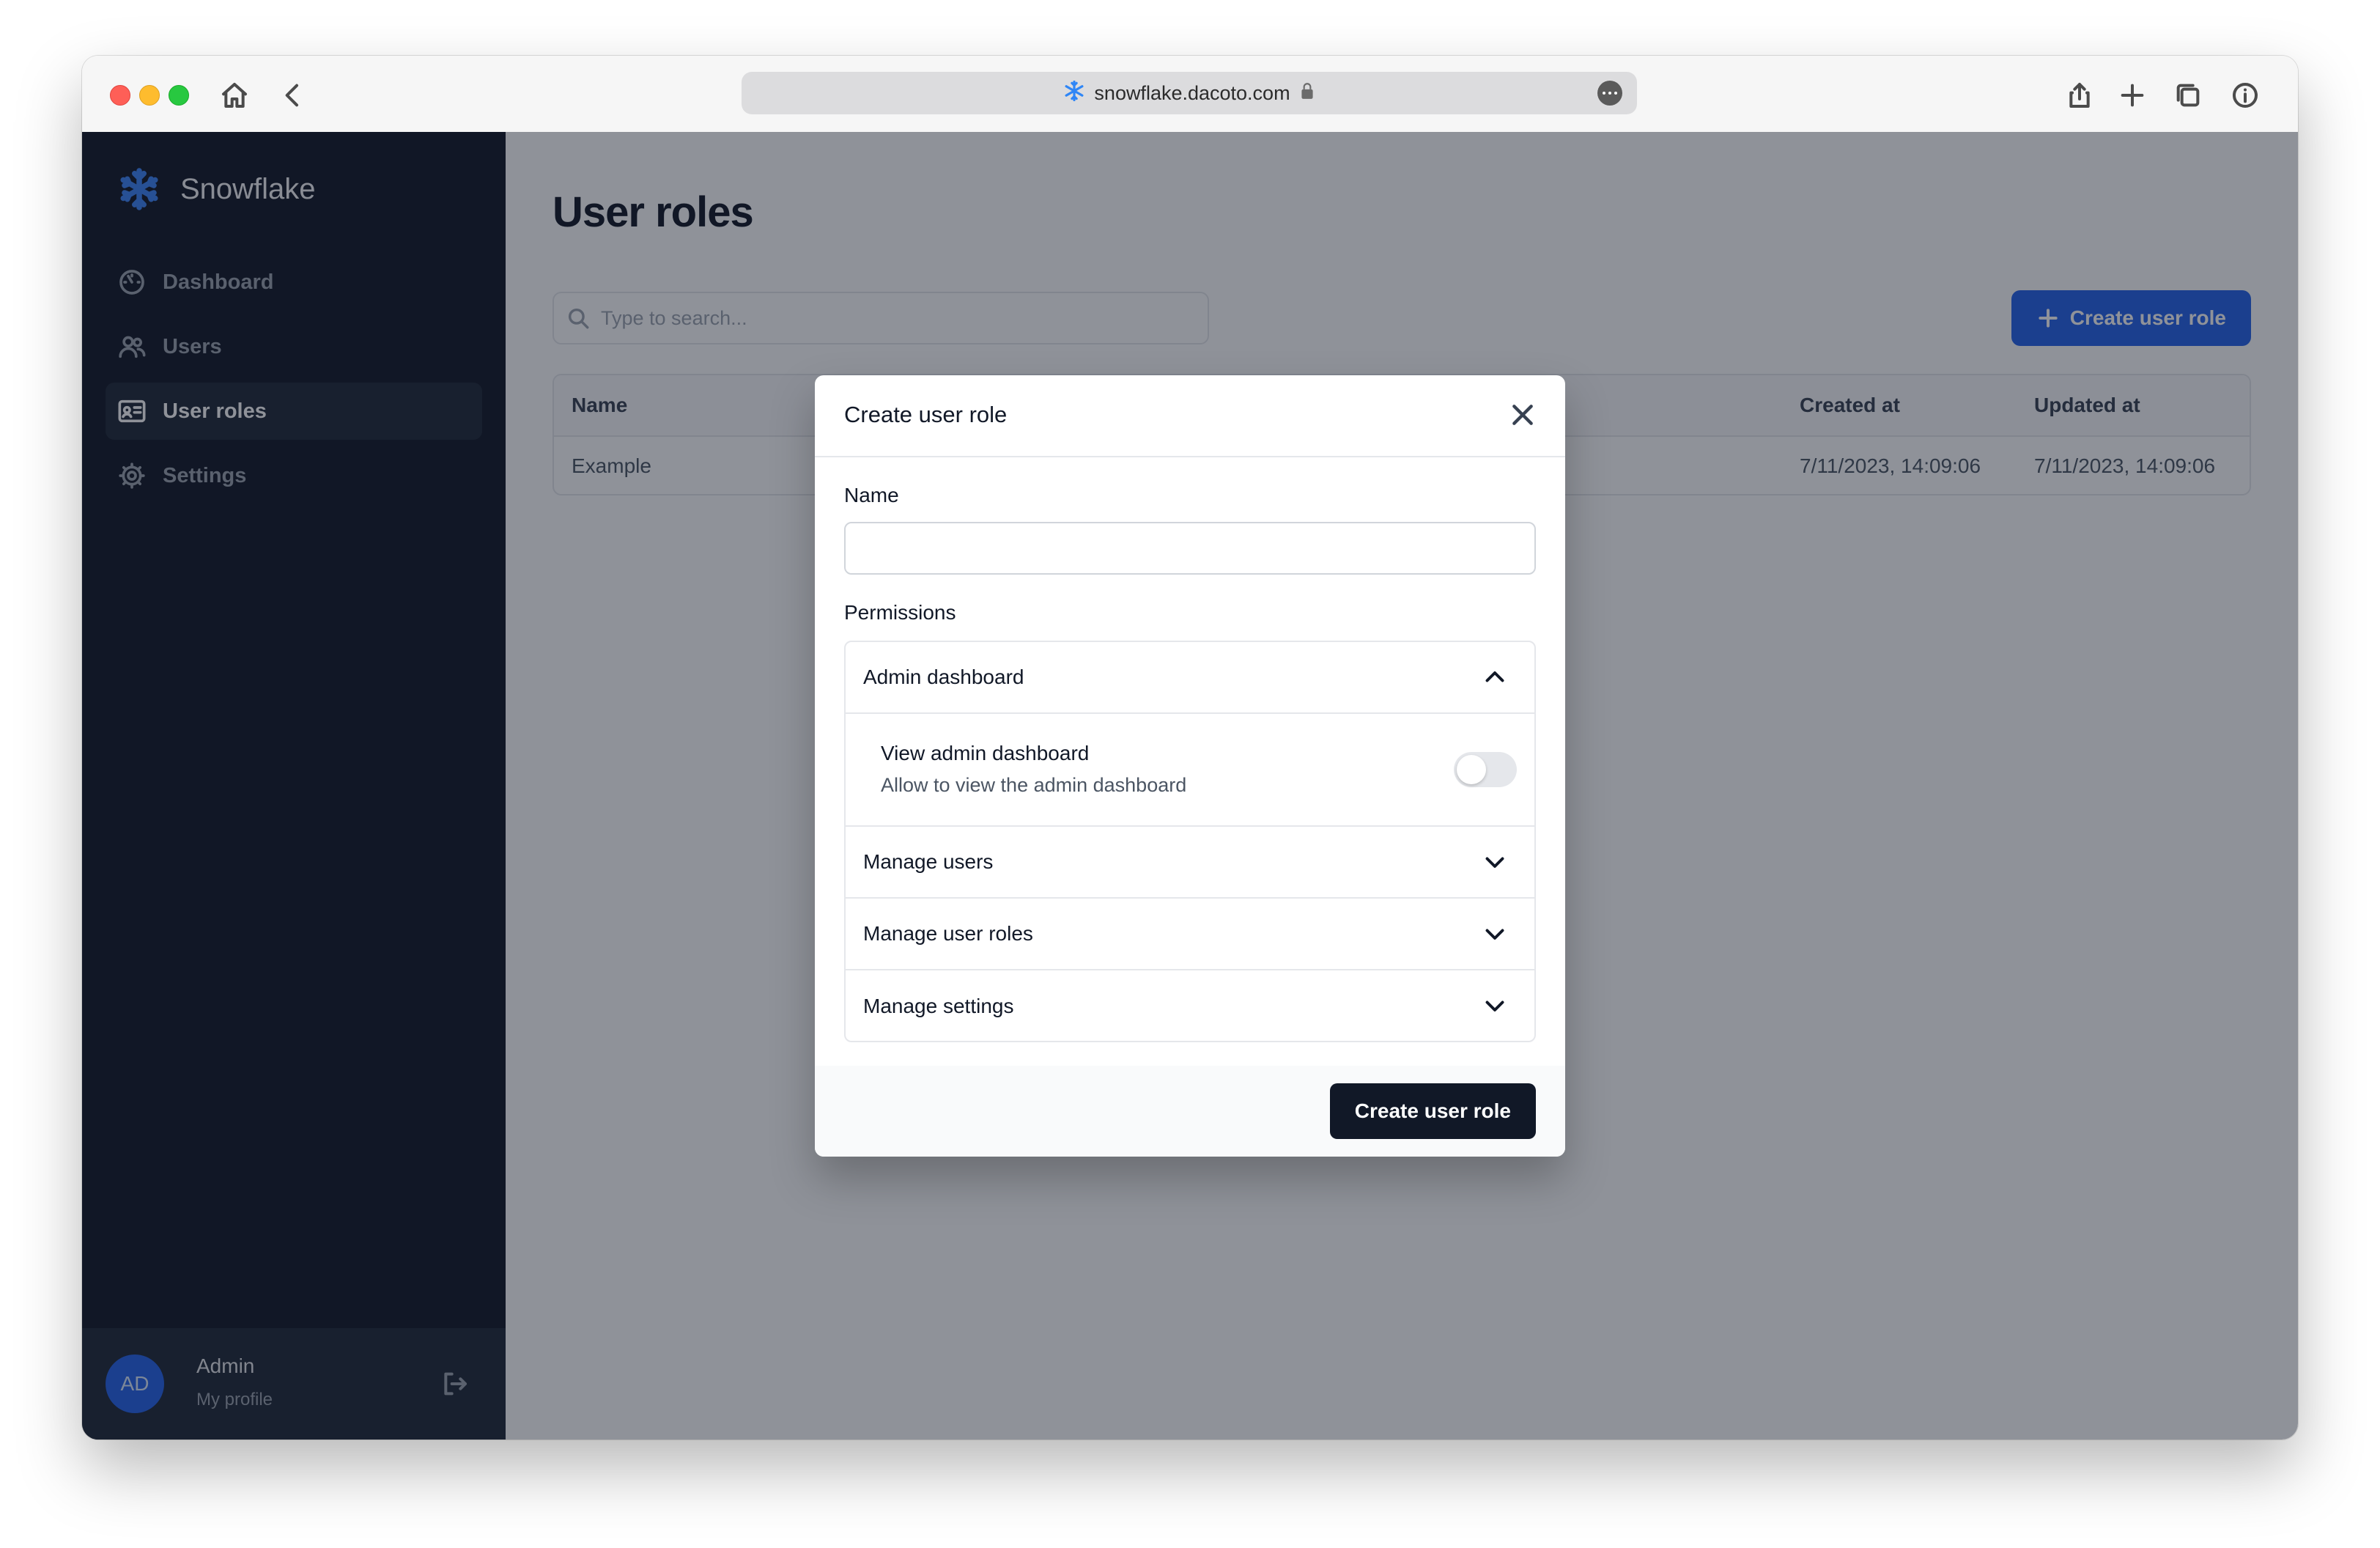 The image size is (2380, 1548). I want to click on url-text: snowflake.dacoto.com, so click(1192, 92).